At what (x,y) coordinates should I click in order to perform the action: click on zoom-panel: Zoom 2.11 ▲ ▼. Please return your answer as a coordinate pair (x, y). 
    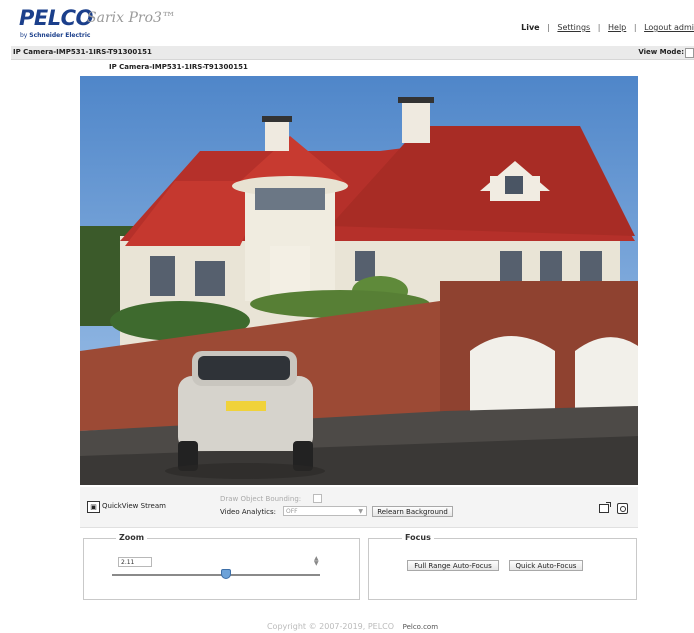
    Looking at the image, I should click on (221, 566).